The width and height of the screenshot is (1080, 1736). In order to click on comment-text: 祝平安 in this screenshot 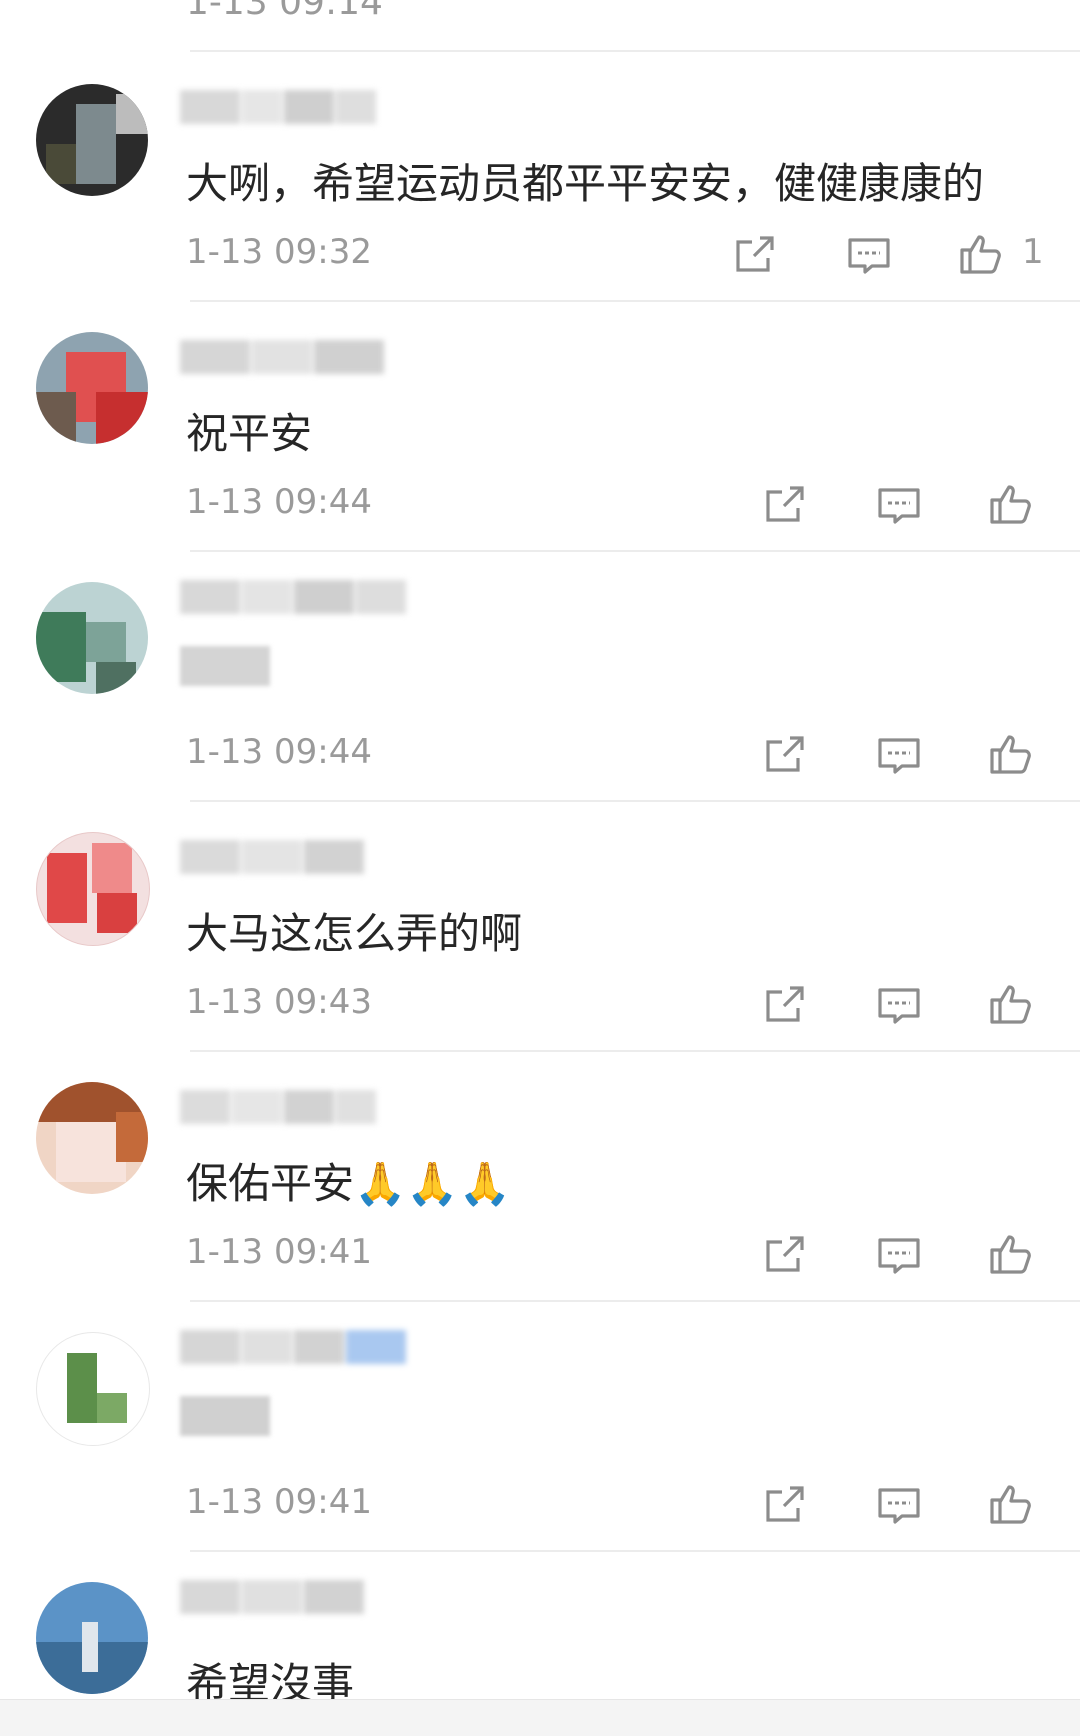, I will do `click(249, 433)`.